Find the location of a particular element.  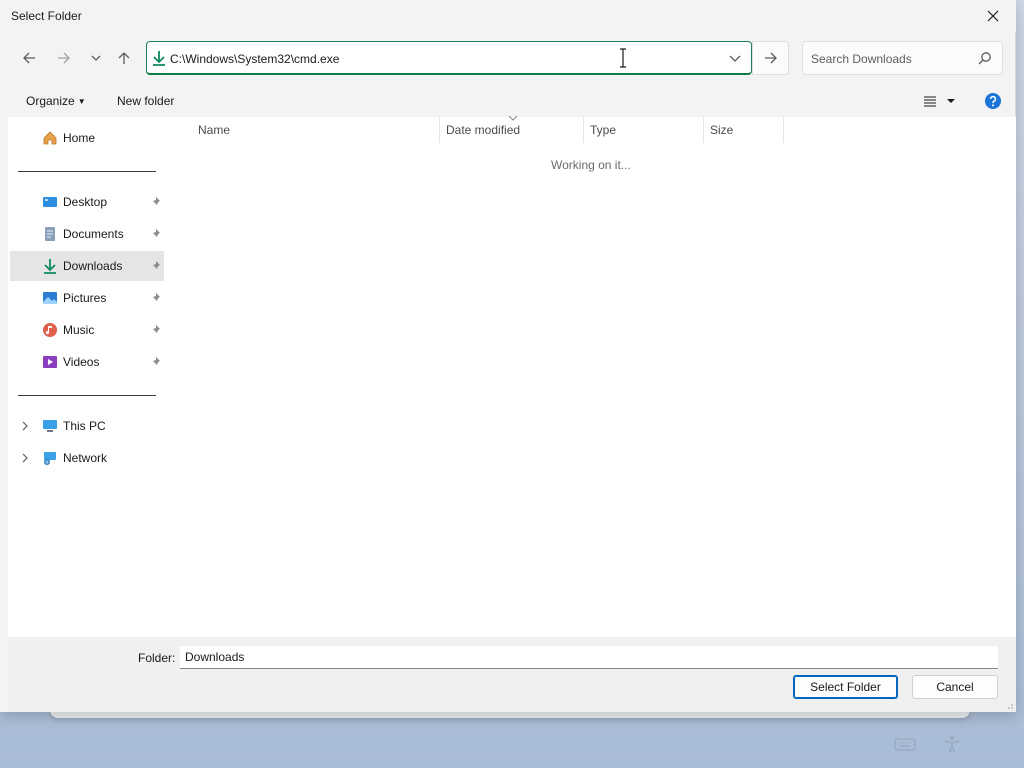

back-button is located at coordinates (29, 58).